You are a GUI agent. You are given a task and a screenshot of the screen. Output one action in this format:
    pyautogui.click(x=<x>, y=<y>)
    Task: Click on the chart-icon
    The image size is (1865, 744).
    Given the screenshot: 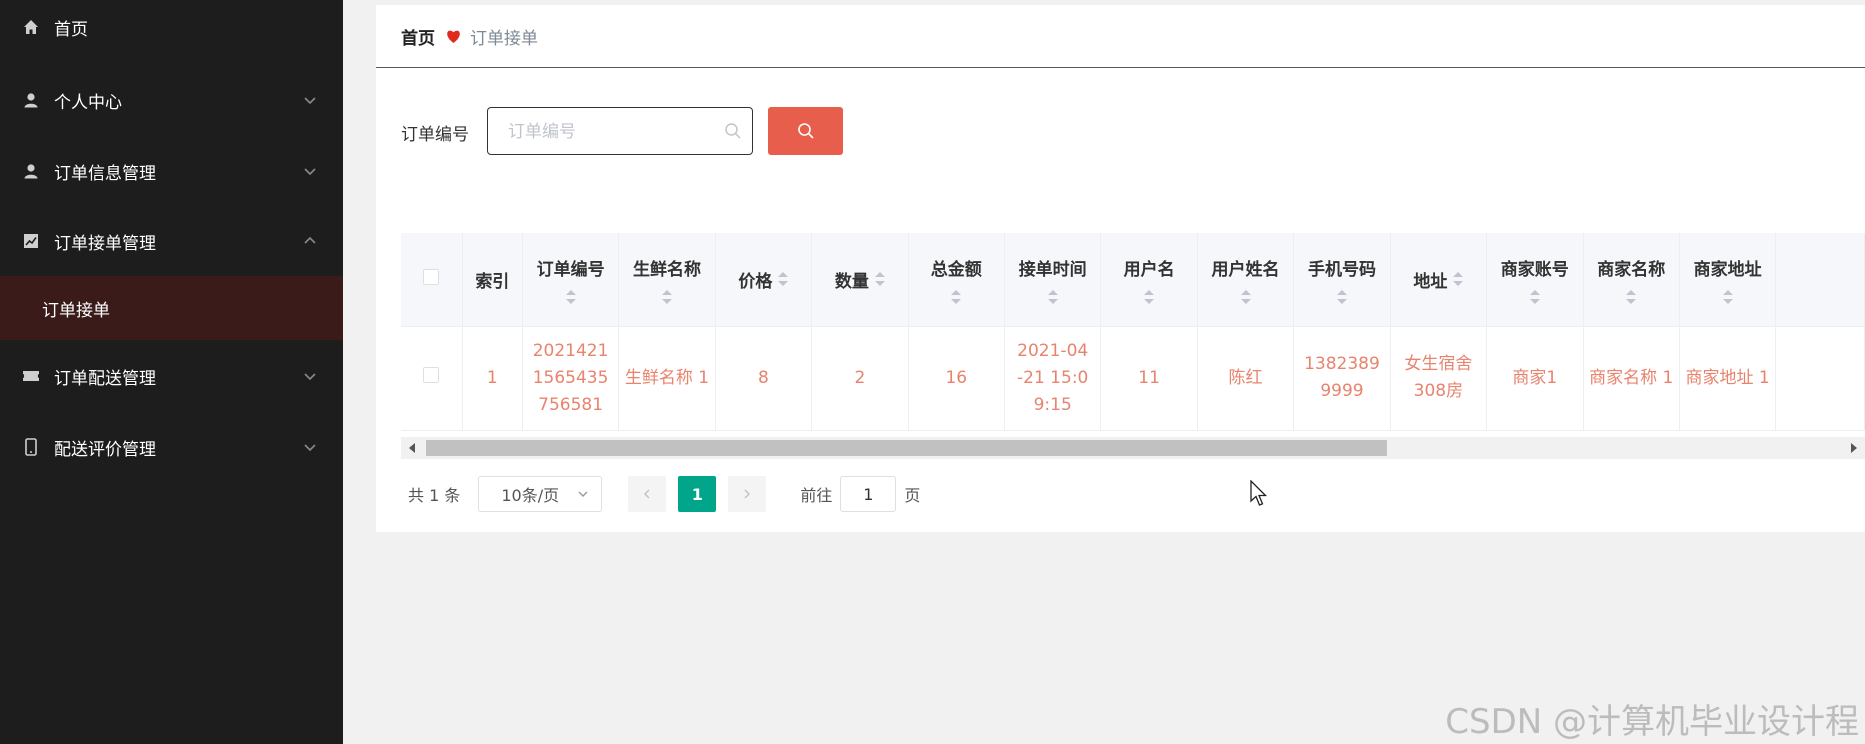 What is the action you would take?
    pyautogui.click(x=31, y=241)
    